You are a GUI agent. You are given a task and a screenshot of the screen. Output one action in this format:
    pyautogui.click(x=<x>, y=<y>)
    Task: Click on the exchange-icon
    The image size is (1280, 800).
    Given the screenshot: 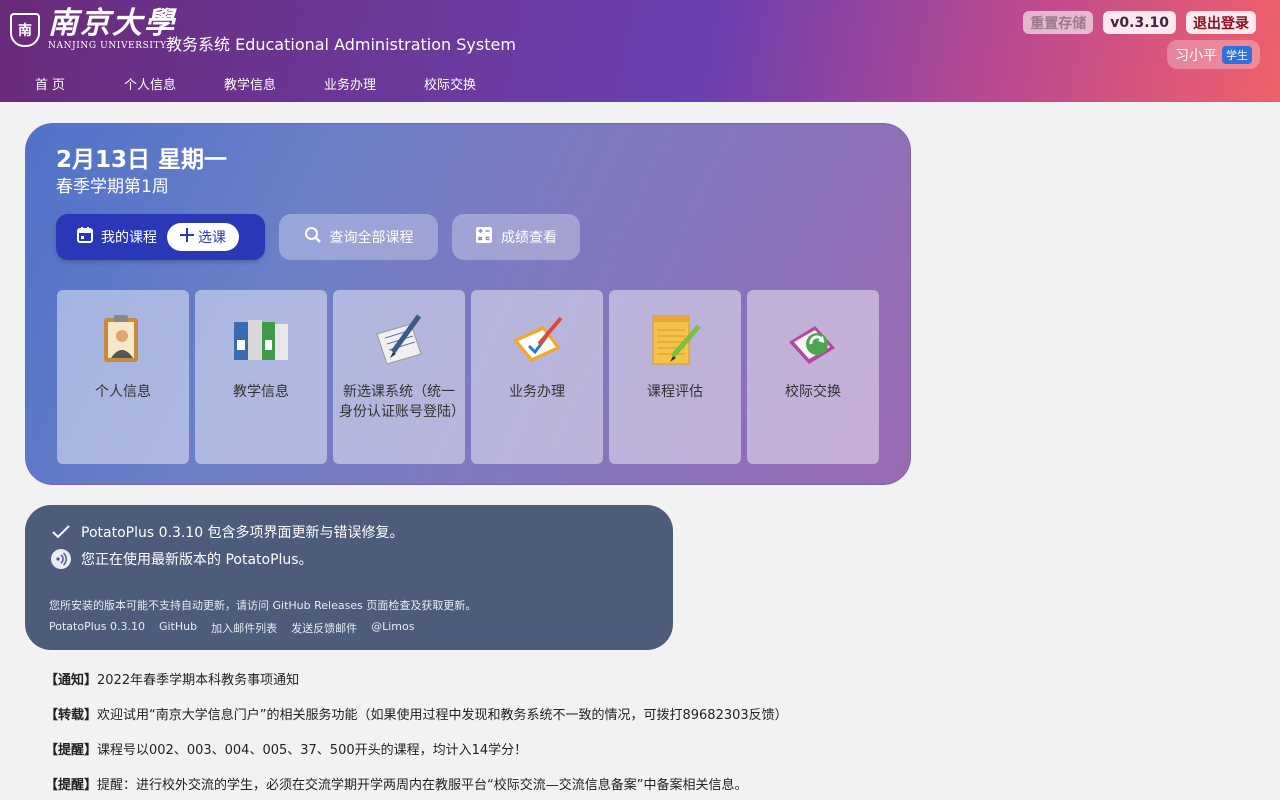 What is the action you would take?
    pyautogui.click(x=813, y=340)
    